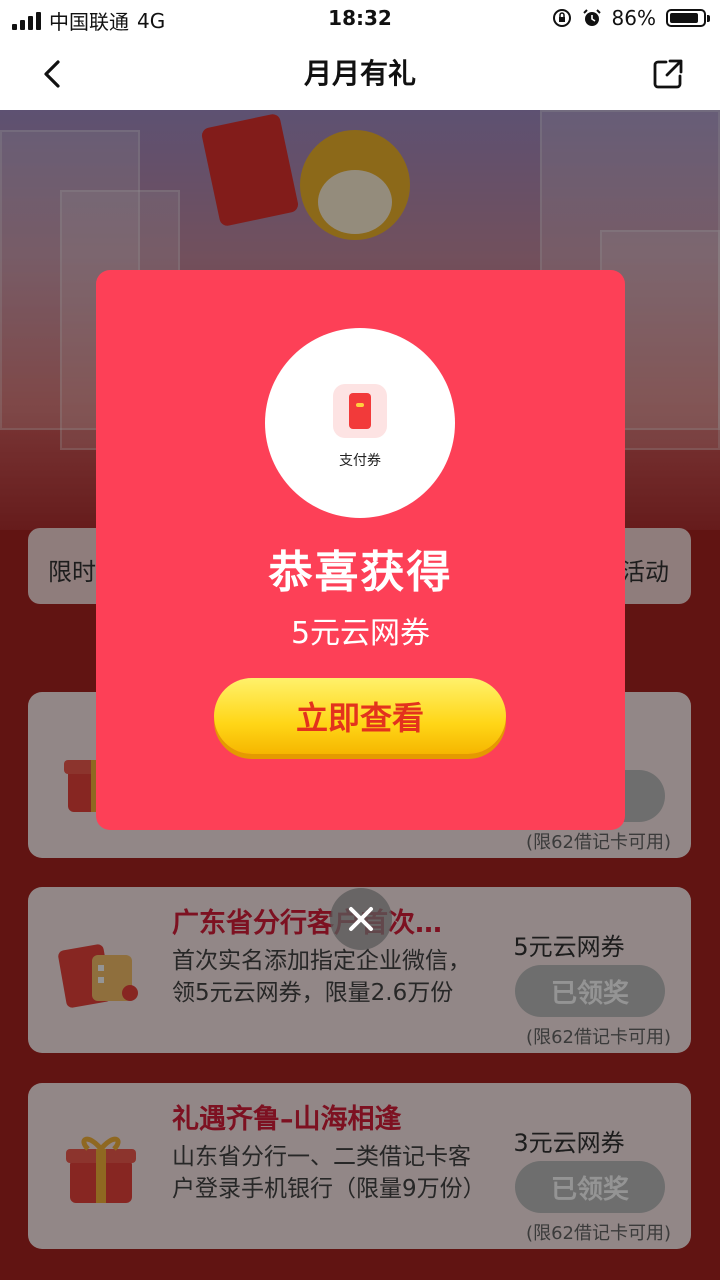 The image size is (720, 1280). What do you see at coordinates (360, 633) in the screenshot?
I see `prize-label: 5元云网券` at bounding box center [360, 633].